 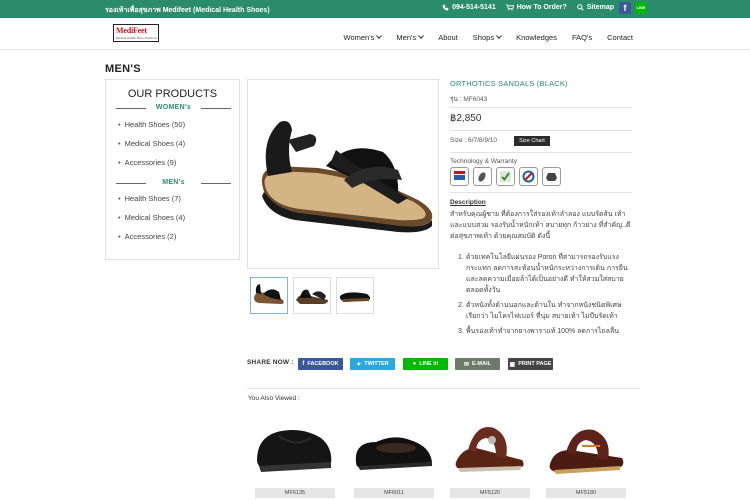 I want to click on share-email-label: E-MAIL, so click(x=481, y=364).